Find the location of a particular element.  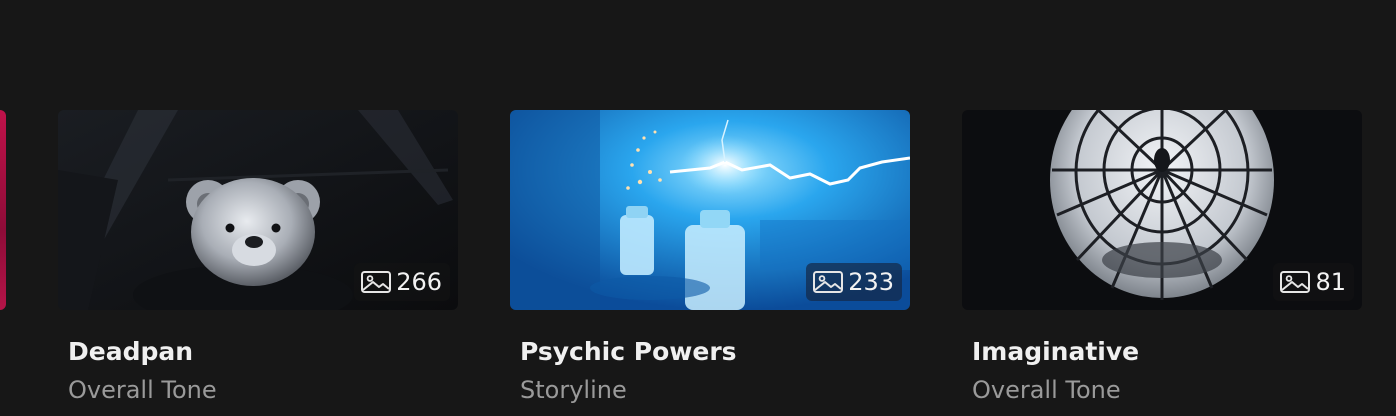

image-count-badge: 81 is located at coordinates (1313, 282).